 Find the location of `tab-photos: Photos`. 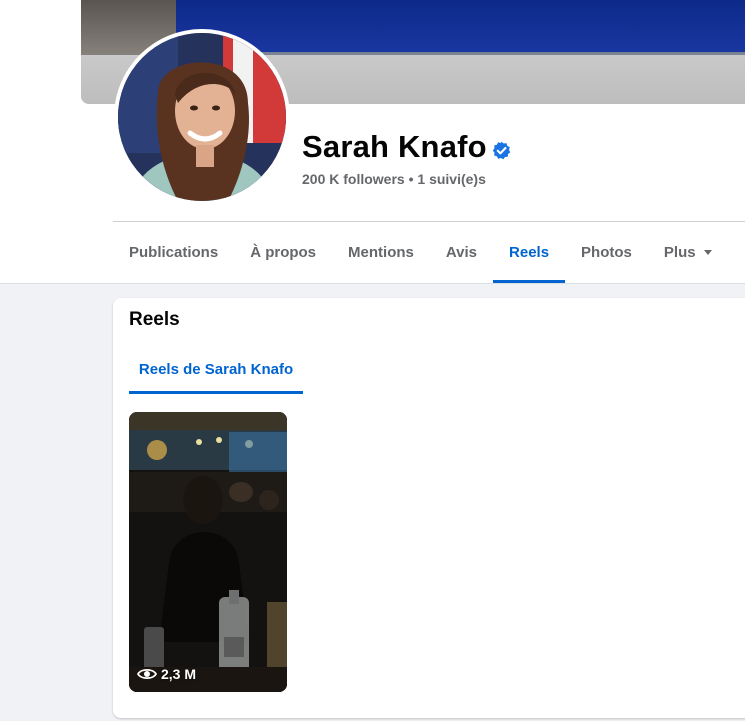

tab-photos: Photos is located at coordinates (606, 252).